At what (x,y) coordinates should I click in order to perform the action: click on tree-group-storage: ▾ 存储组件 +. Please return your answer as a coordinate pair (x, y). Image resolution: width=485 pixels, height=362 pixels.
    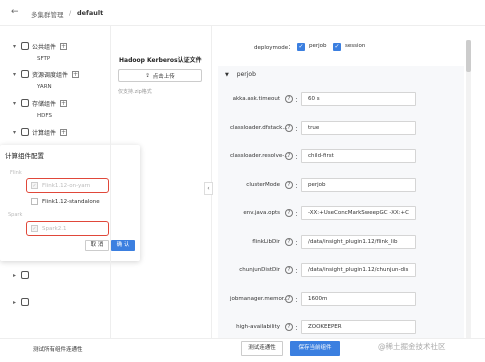
    Looking at the image, I should click on (40, 103).